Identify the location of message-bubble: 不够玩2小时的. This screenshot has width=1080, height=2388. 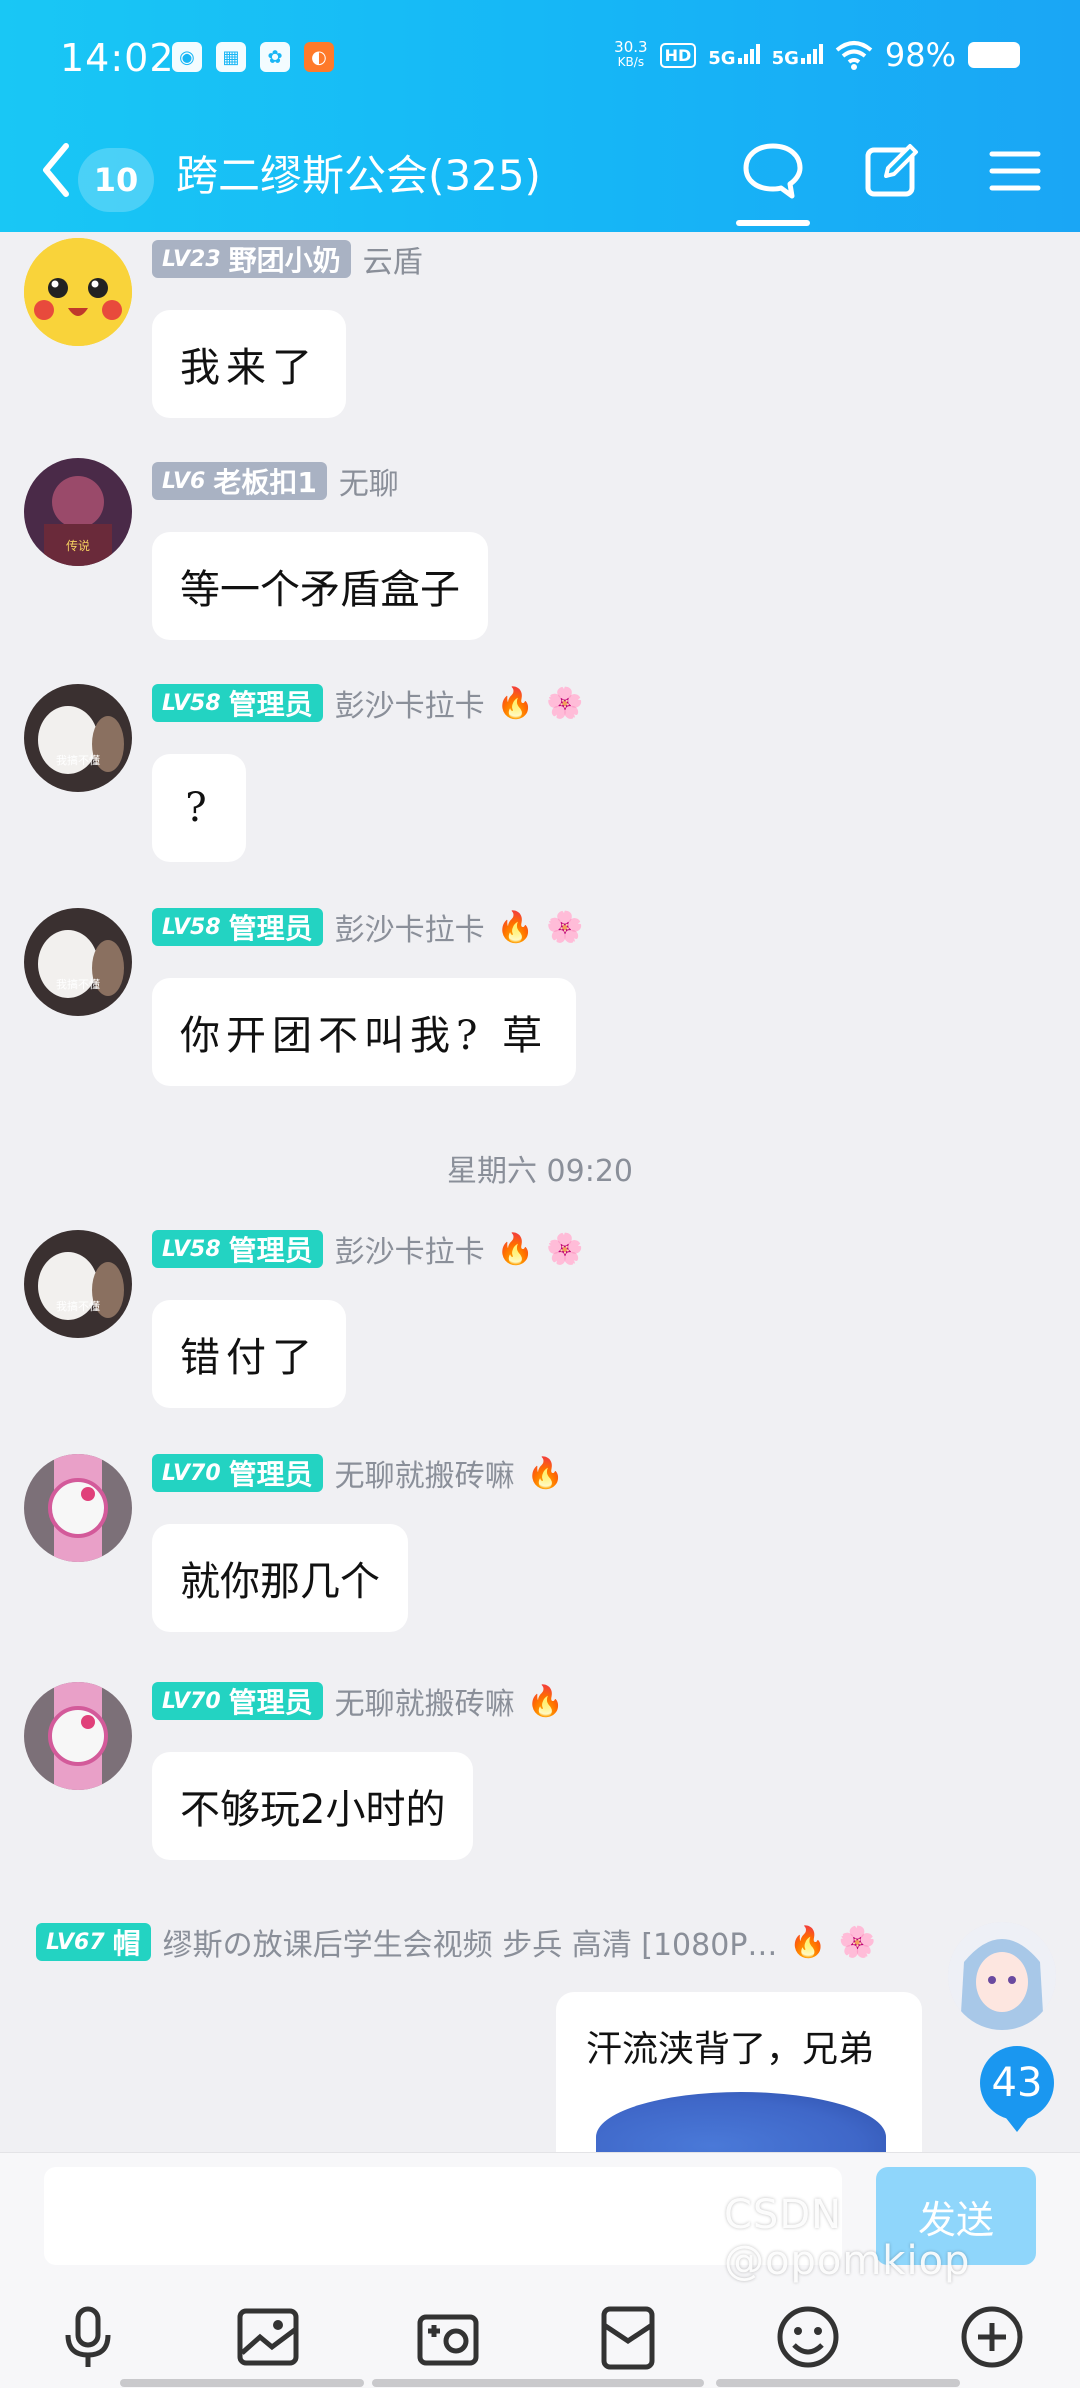
(313, 1806).